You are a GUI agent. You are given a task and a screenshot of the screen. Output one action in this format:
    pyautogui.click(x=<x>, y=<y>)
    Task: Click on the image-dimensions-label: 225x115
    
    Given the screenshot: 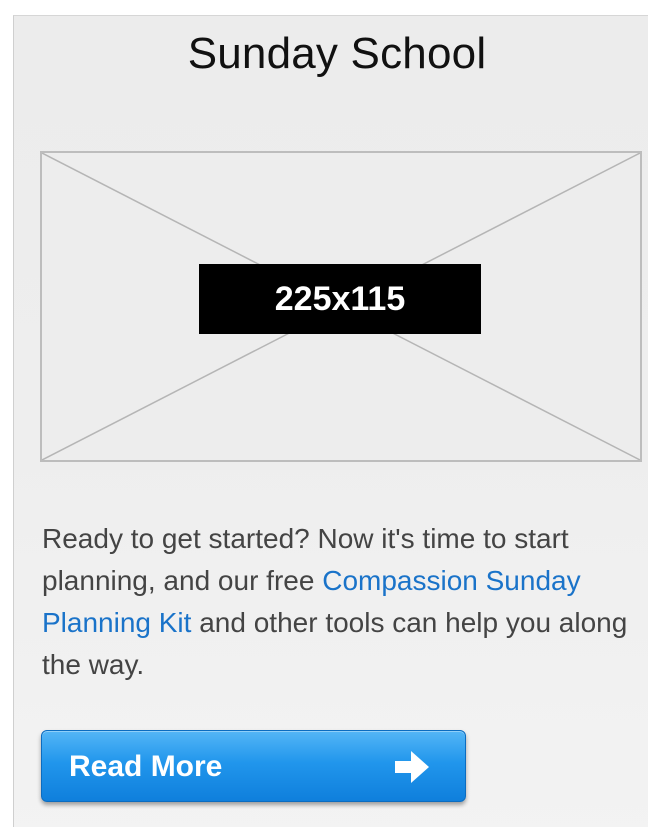 What is the action you would take?
    pyautogui.click(x=340, y=299)
    